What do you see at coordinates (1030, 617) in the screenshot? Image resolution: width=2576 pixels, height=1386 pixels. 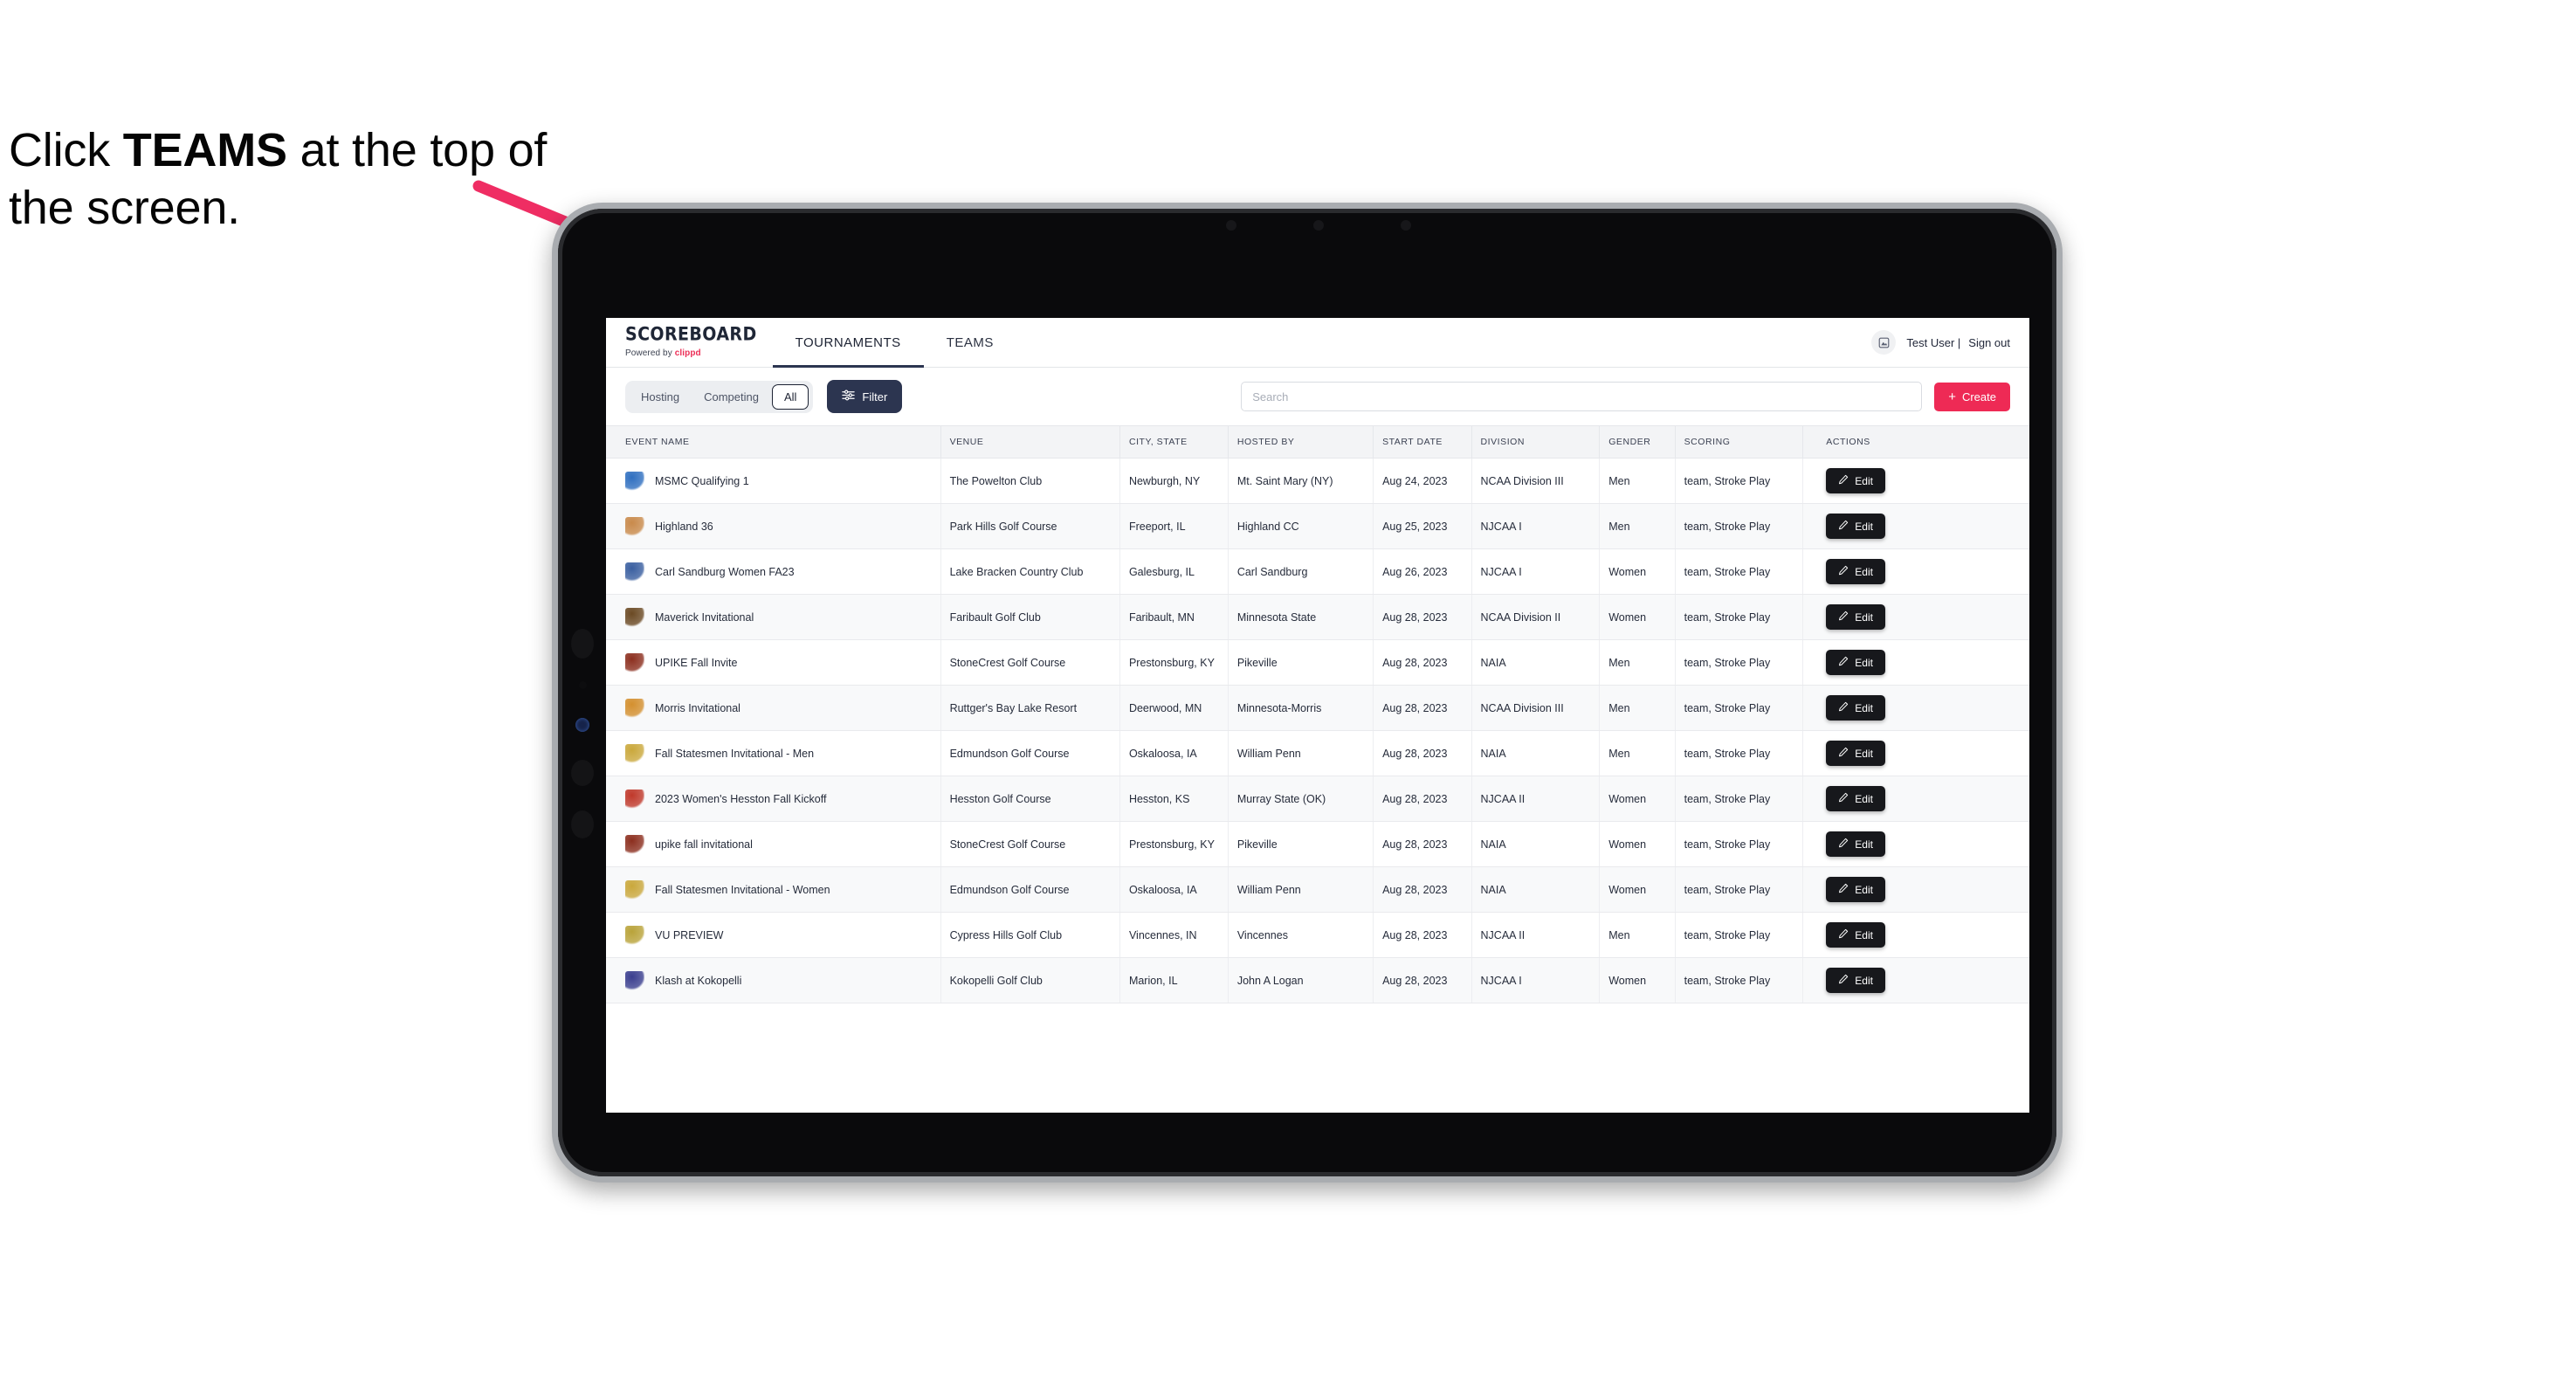 I see `cell-venue: Faribault Golf Club` at bounding box center [1030, 617].